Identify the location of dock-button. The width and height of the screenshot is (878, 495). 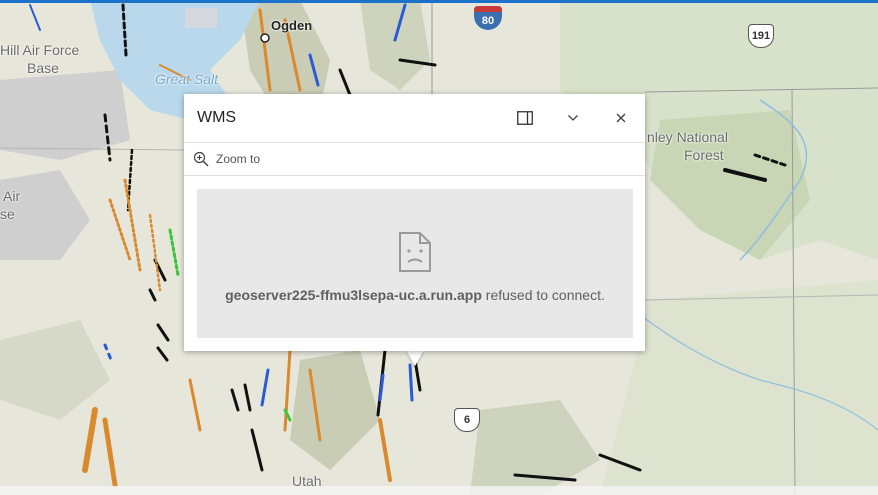
(525, 118).